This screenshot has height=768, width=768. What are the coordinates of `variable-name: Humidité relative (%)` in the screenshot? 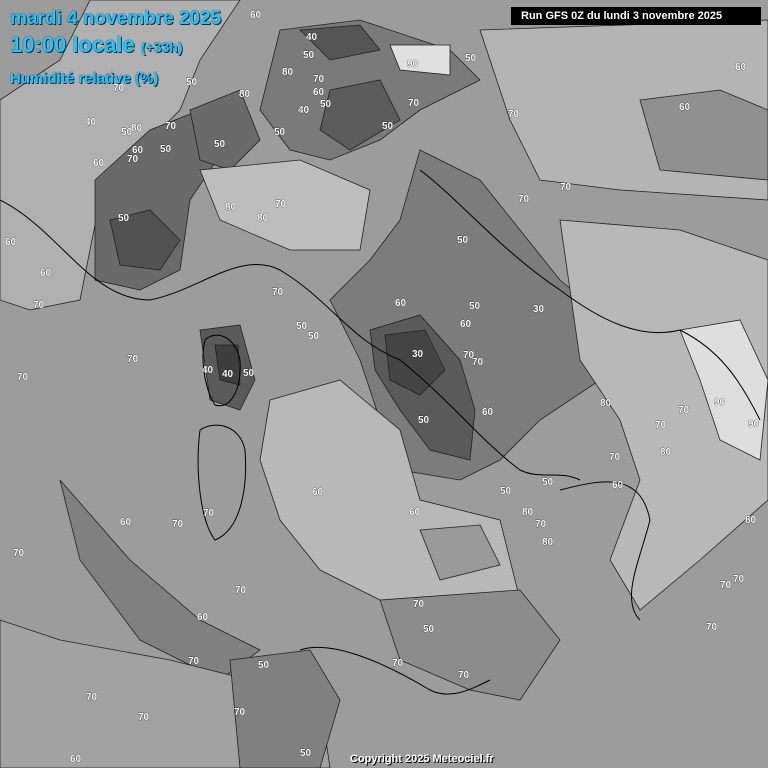 It's located at (84, 78).